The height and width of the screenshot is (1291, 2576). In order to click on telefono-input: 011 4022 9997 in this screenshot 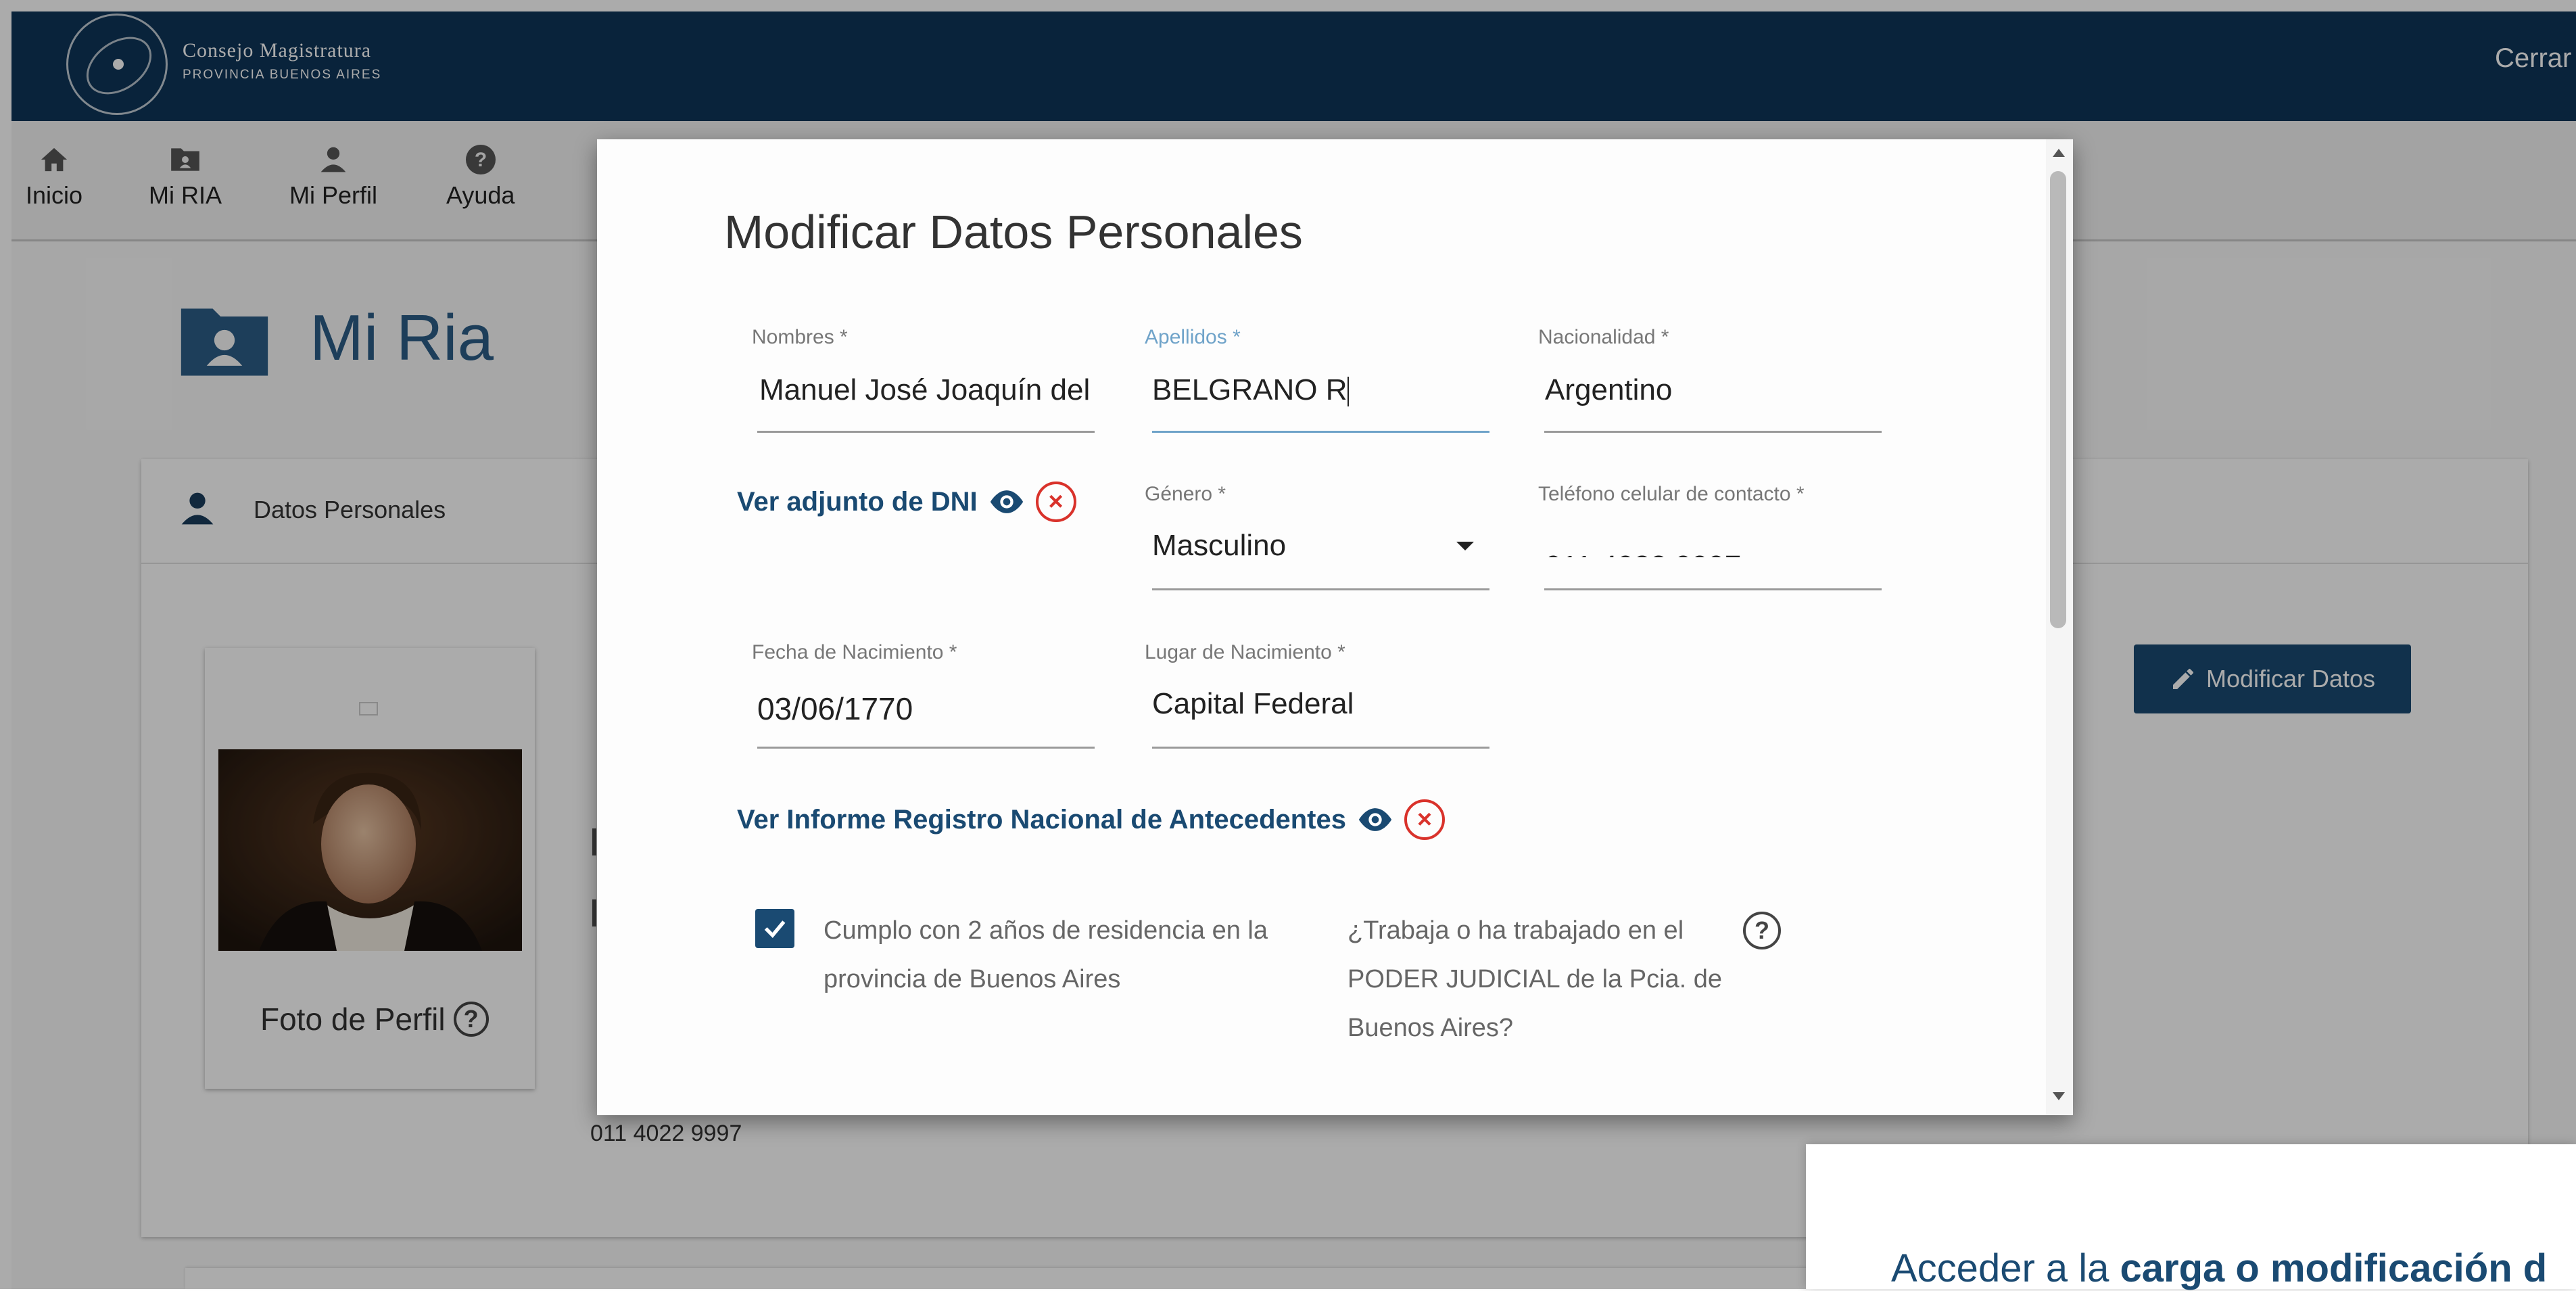, I will do `click(1712, 545)`.